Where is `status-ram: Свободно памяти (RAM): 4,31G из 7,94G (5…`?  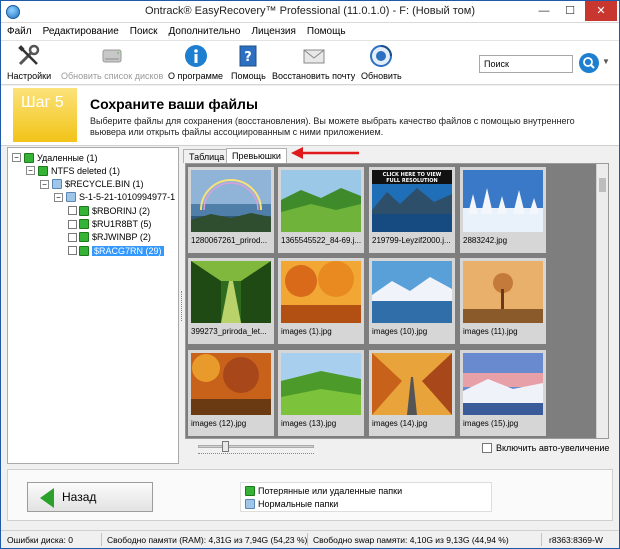
status-ram: Свободно памяти (RAM): 4,31G из 7,94G (5… is located at coordinates (207, 540).